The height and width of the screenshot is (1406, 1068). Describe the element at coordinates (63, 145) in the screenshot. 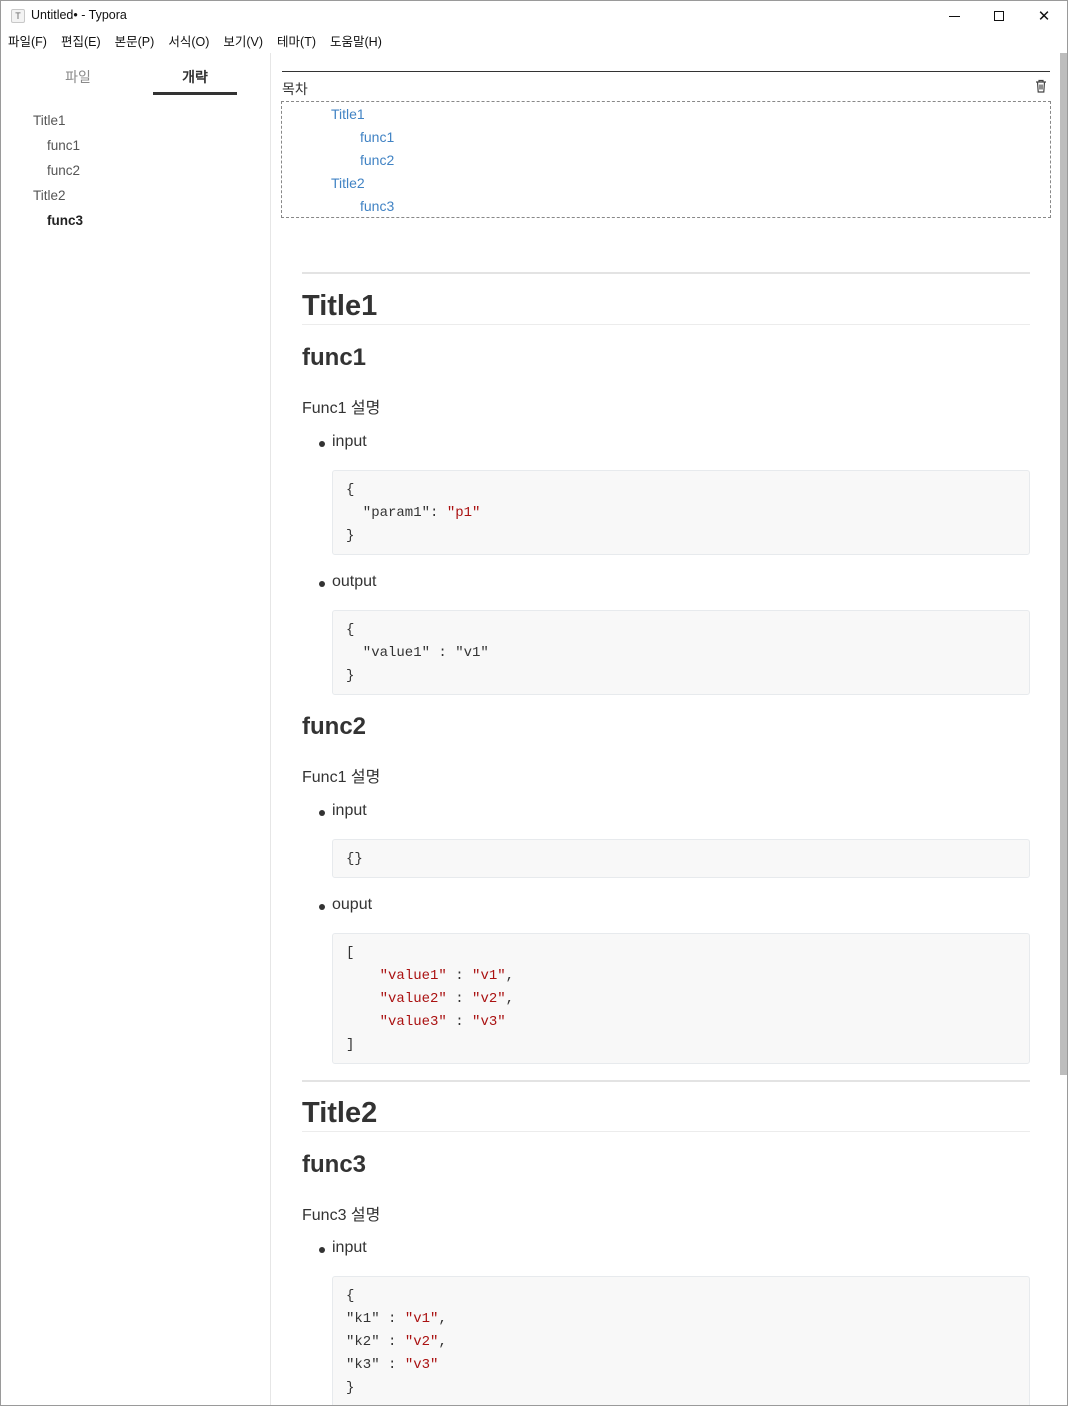

I see `outline-item-func1: func1` at that location.